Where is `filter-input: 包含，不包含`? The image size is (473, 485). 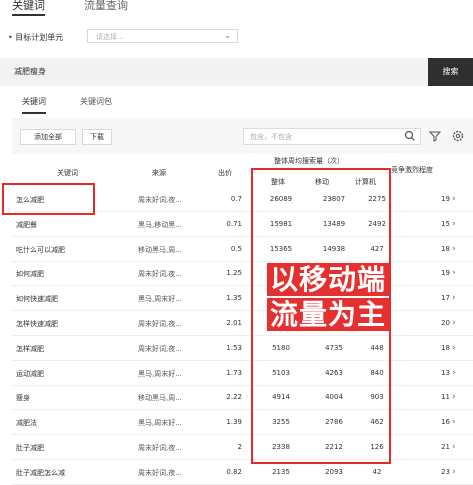
filter-input: 包含，不包含 is located at coordinates (332, 136).